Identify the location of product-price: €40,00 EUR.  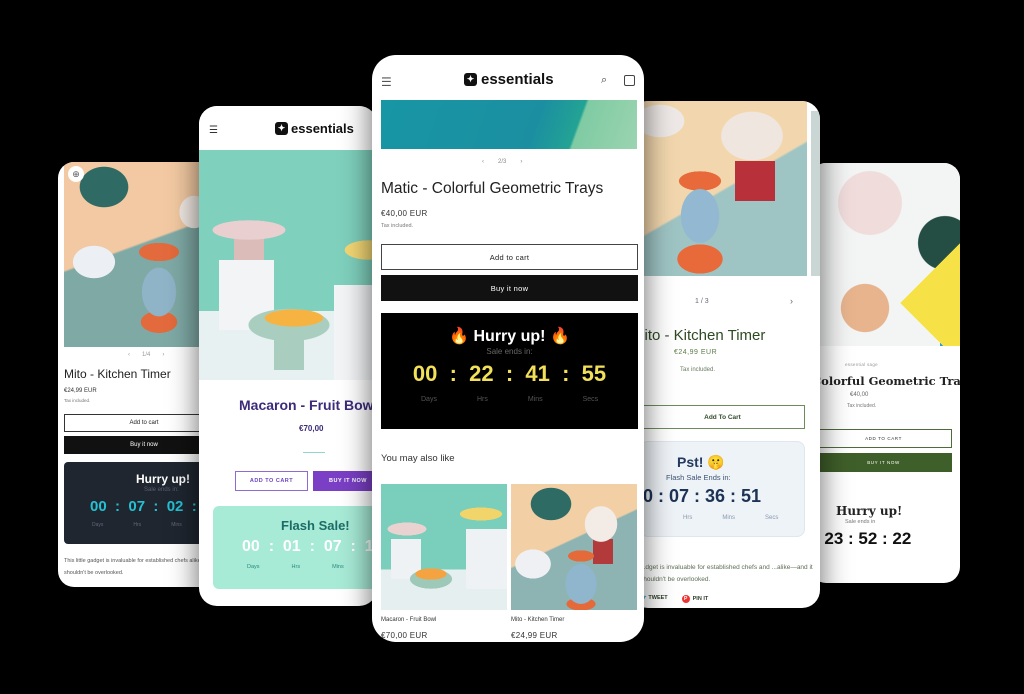
(404, 213).